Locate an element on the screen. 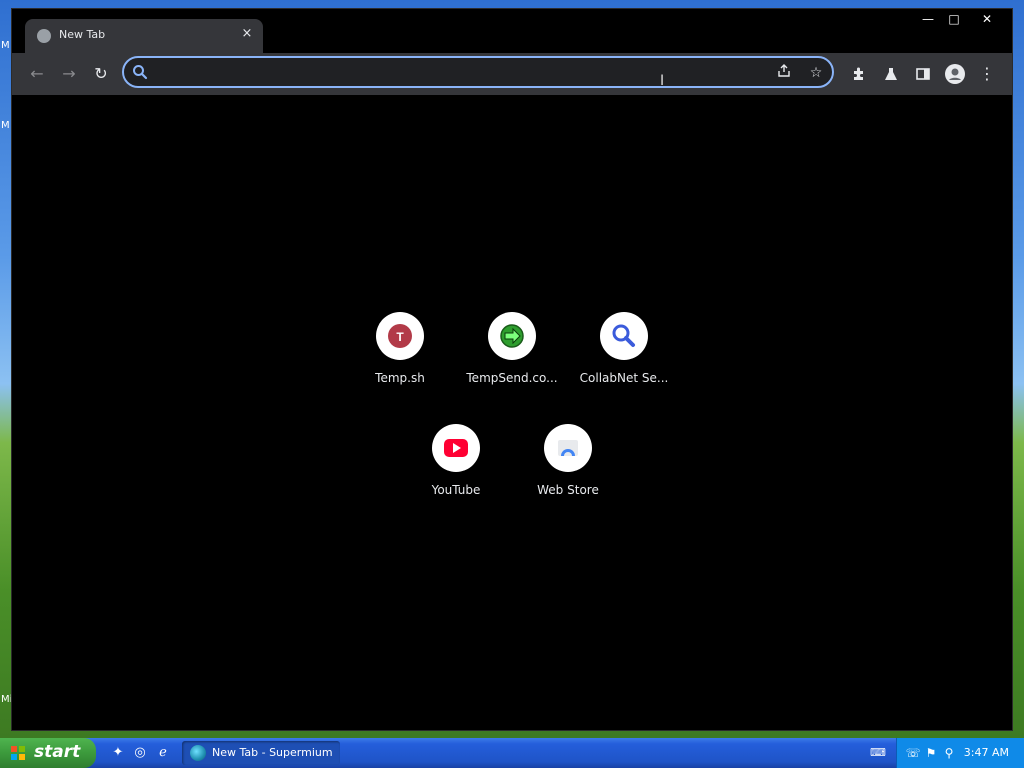 The image size is (1024, 768). start-label: start is located at coordinates (57, 752).